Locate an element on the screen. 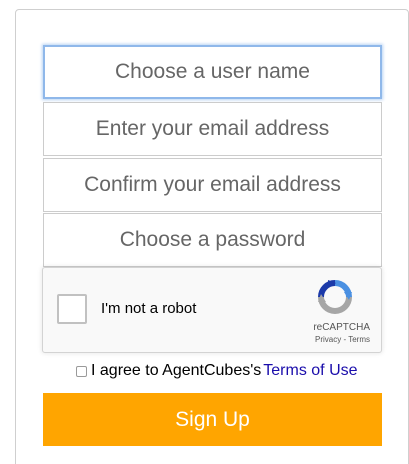 The image size is (409, 464). confirm-email-field is located at coordinates (212, 185).